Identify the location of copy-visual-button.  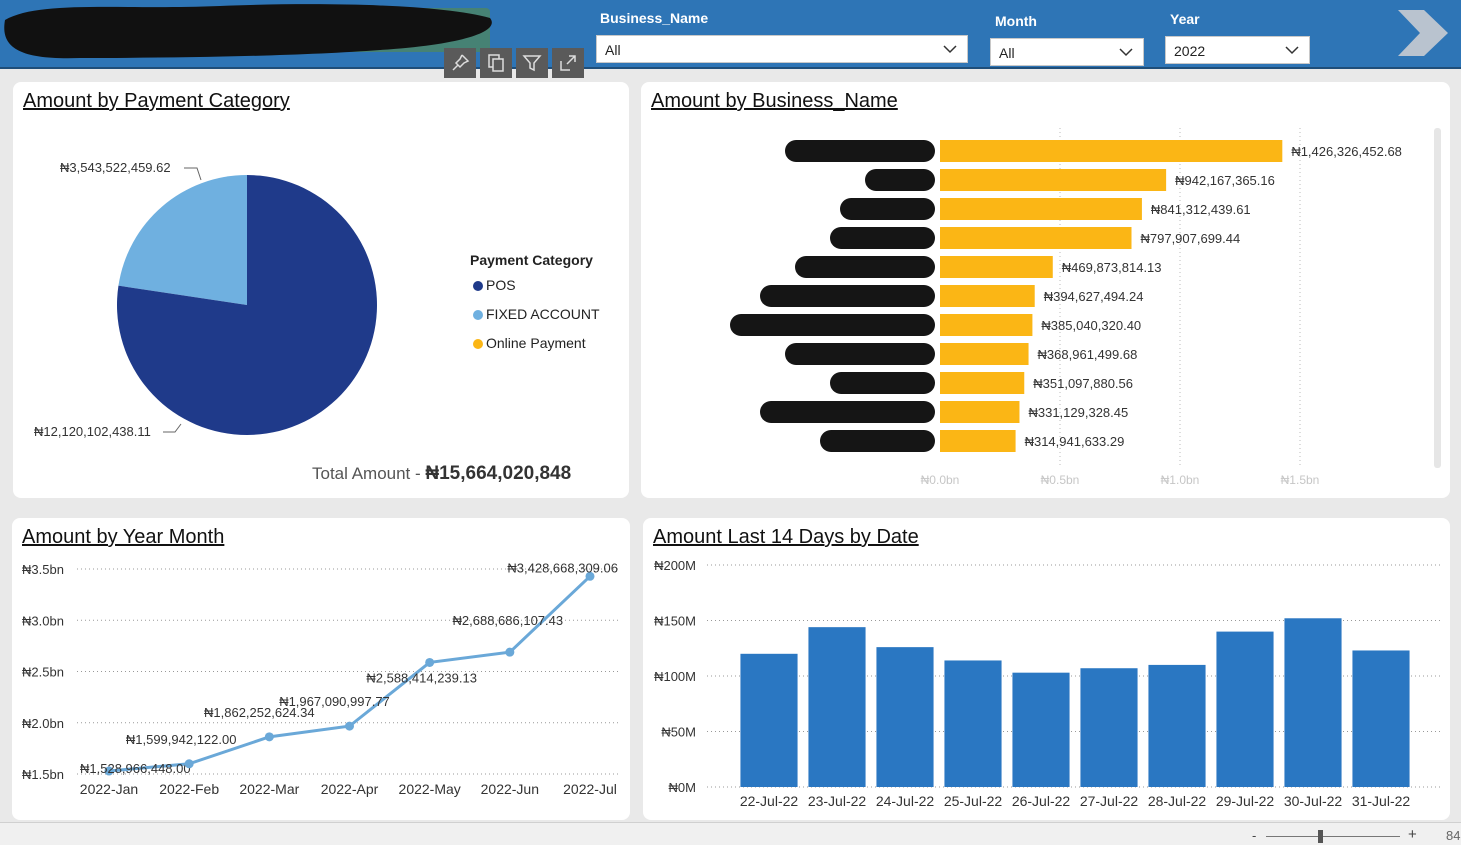
(496, 63).